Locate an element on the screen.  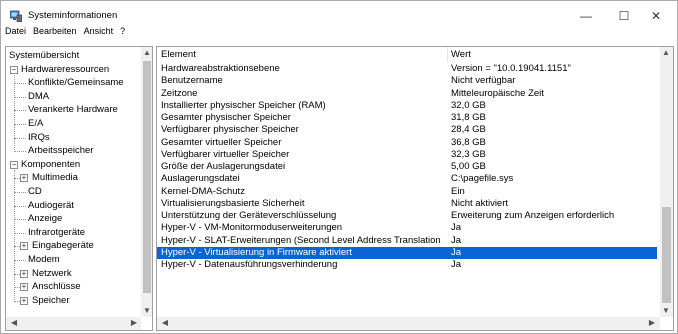
tree-item: + Eingabegeräte is located at coordinates (73, 246).